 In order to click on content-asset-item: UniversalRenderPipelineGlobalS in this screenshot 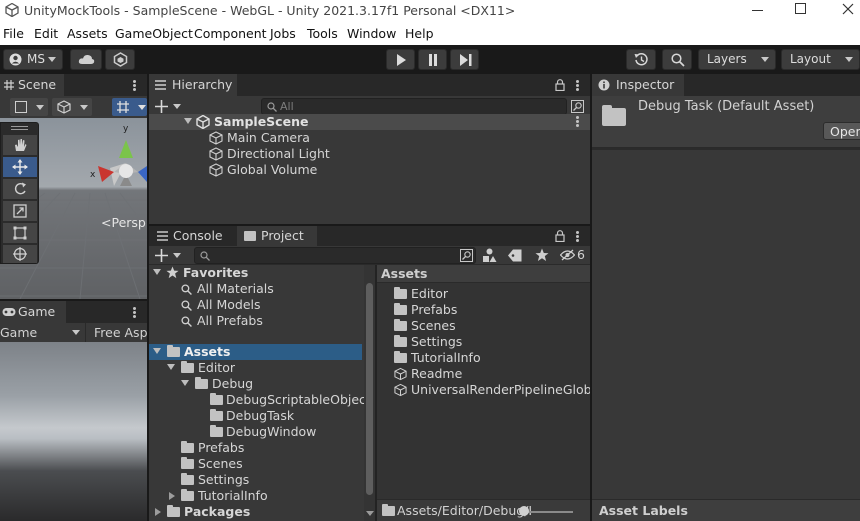, I will do `click(483, 390)`.